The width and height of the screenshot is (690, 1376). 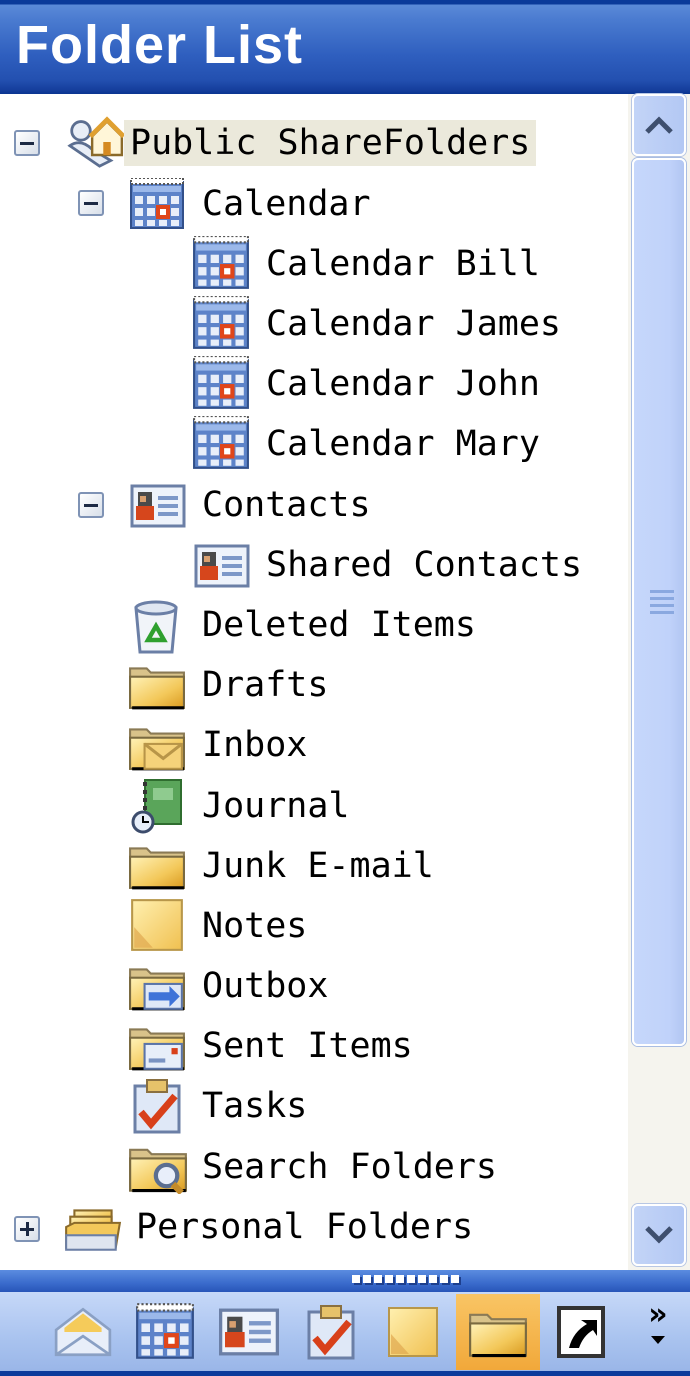 I want to click on tree-item-label: Journal, so click(x=276, y=806).